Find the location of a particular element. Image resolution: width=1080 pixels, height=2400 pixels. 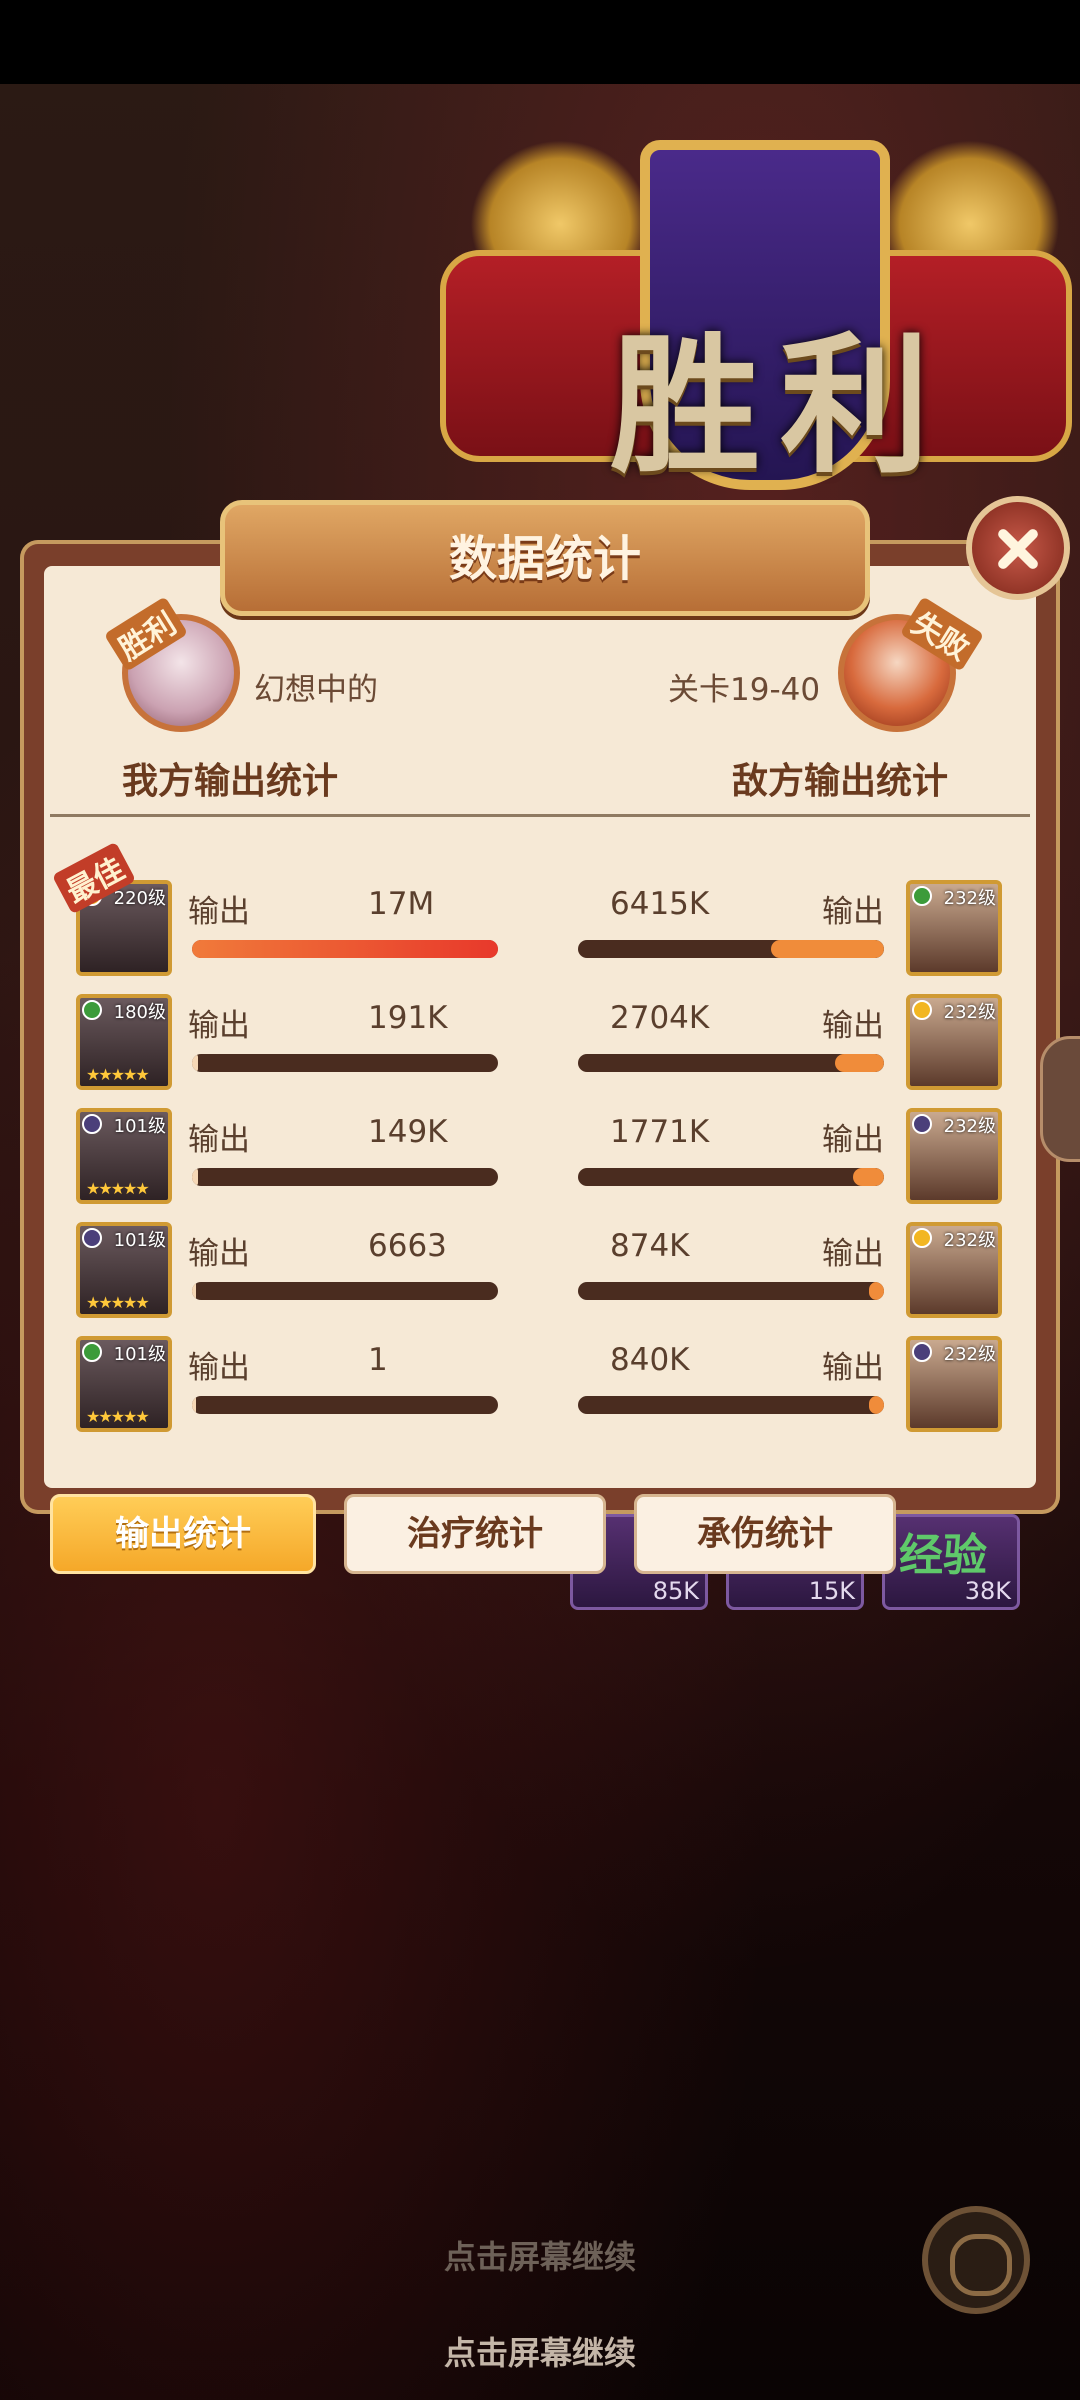

tab-damage-stats: 输出统计 is located at coordinates (183, 1534).